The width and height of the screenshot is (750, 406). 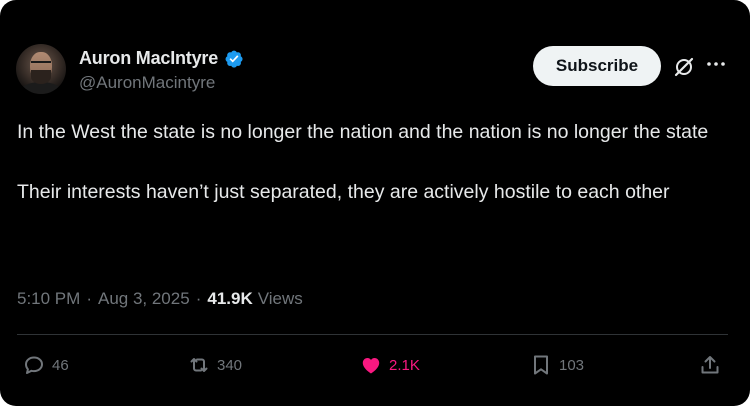 What do you see at coordinates (230, 365) in the screenshot?
I see `repost-count: 340` at bounding box center [230, 365].